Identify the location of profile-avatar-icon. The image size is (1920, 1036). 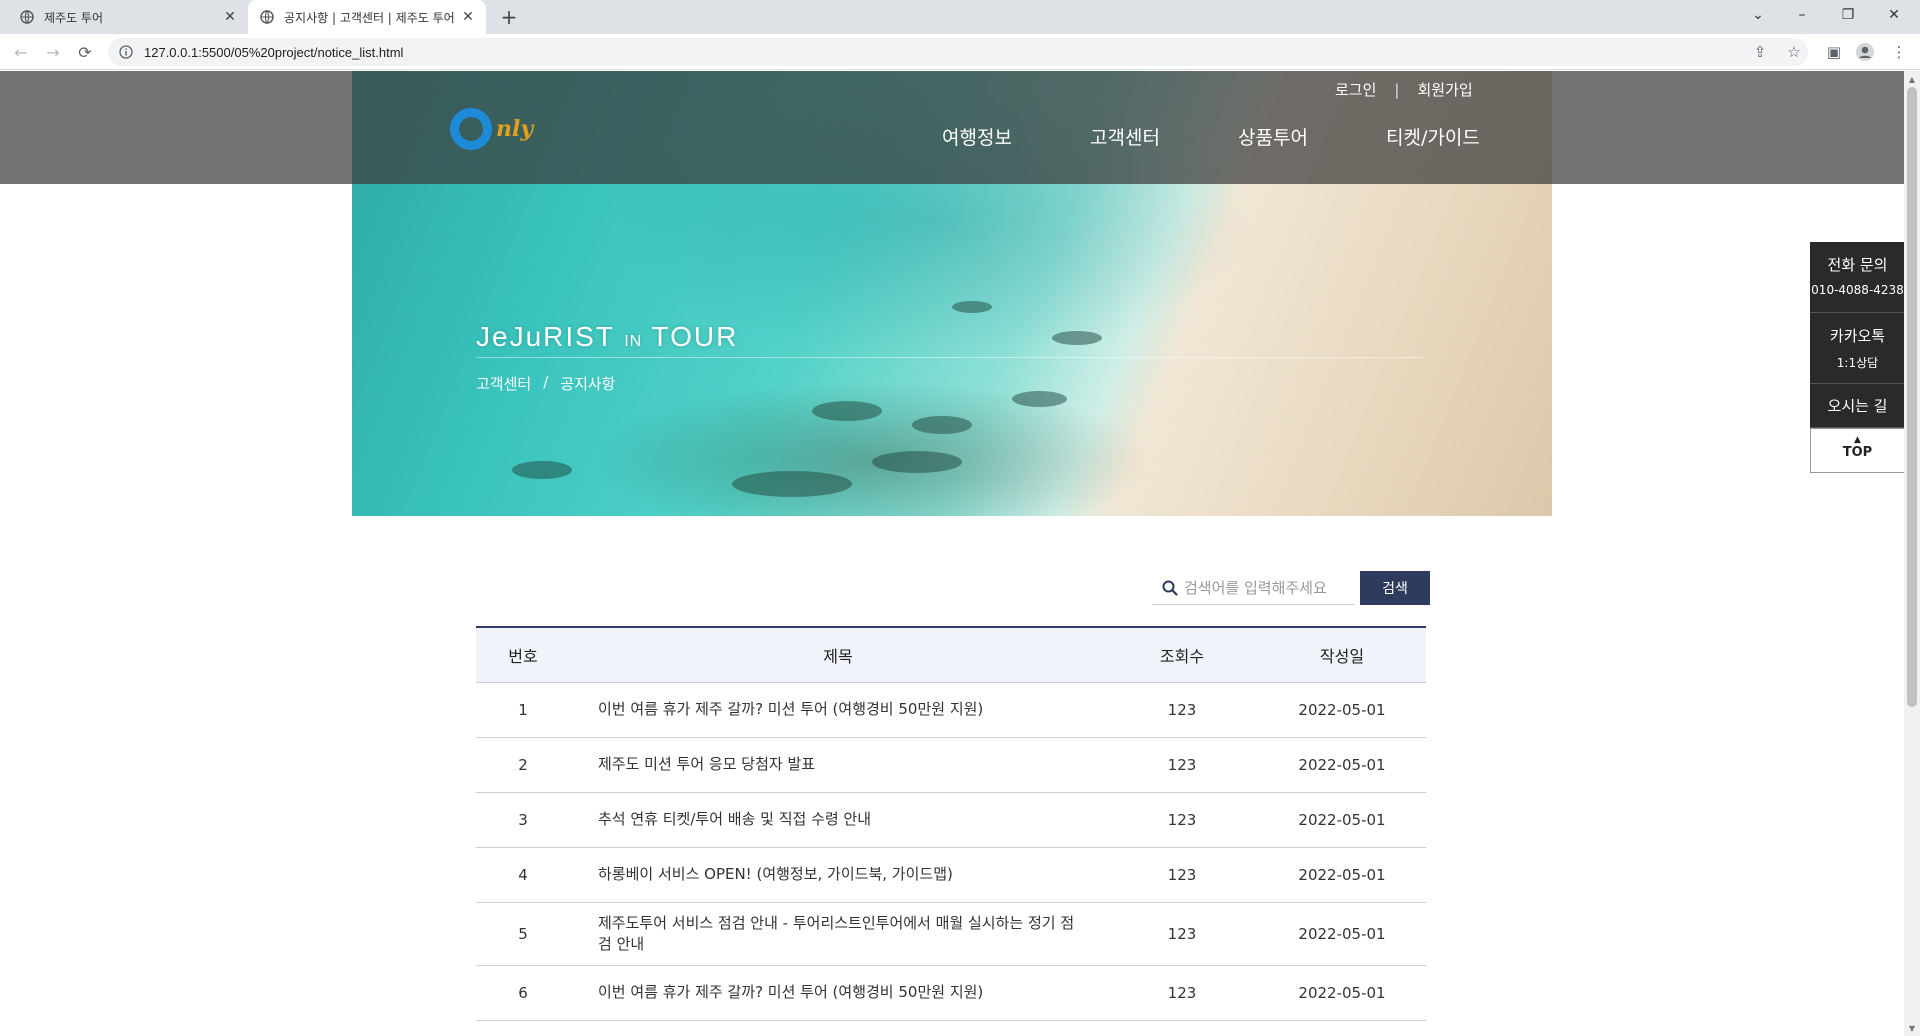
(1865, 52).